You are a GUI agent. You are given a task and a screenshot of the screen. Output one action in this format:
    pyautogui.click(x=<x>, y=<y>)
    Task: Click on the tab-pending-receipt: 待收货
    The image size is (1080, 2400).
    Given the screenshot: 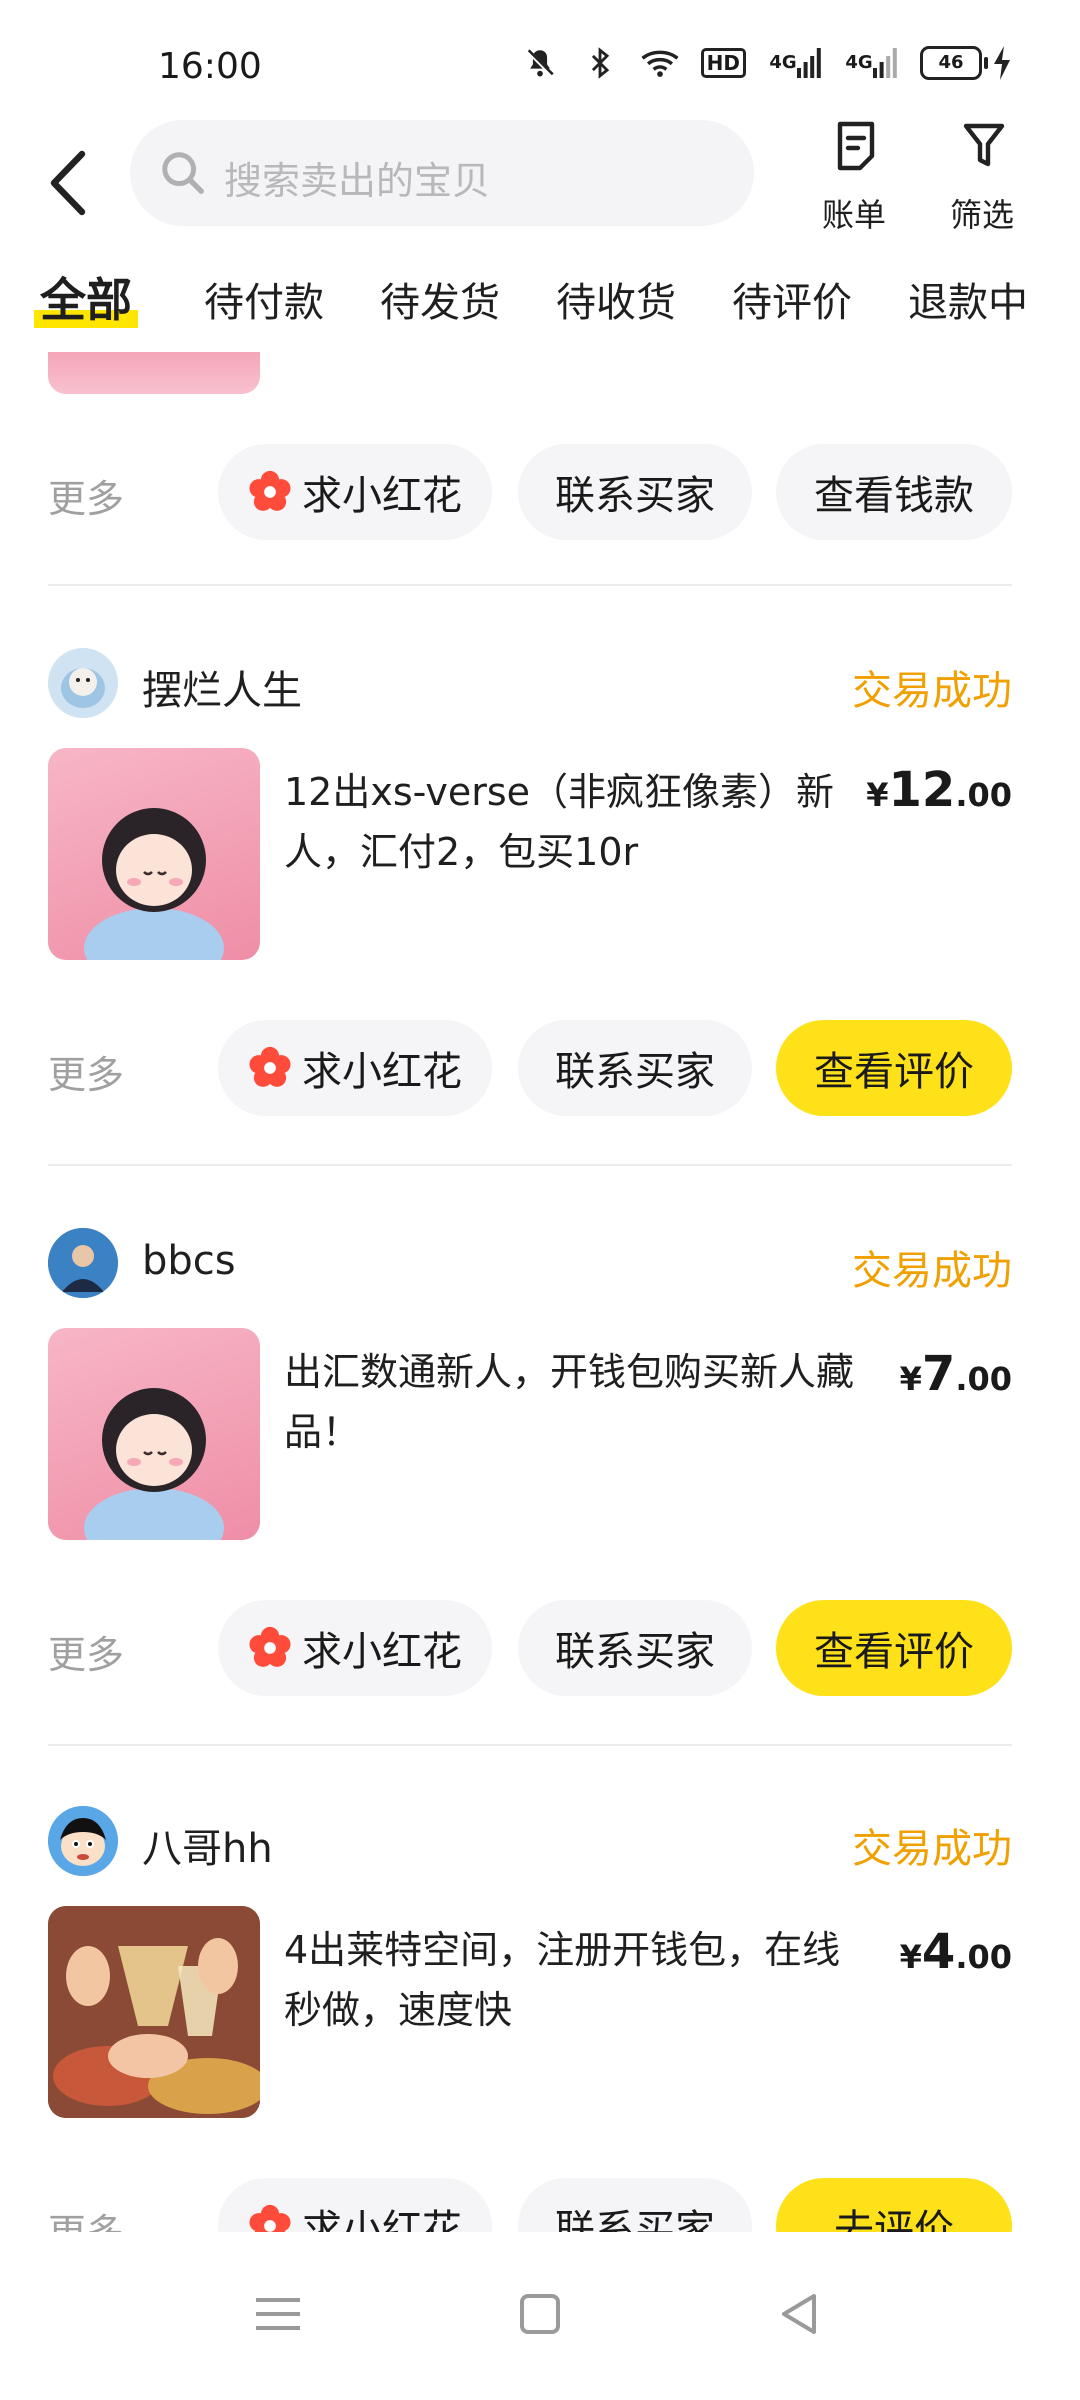 What is the action you would take?
    pyautogui.click(x=616, y=299)
    